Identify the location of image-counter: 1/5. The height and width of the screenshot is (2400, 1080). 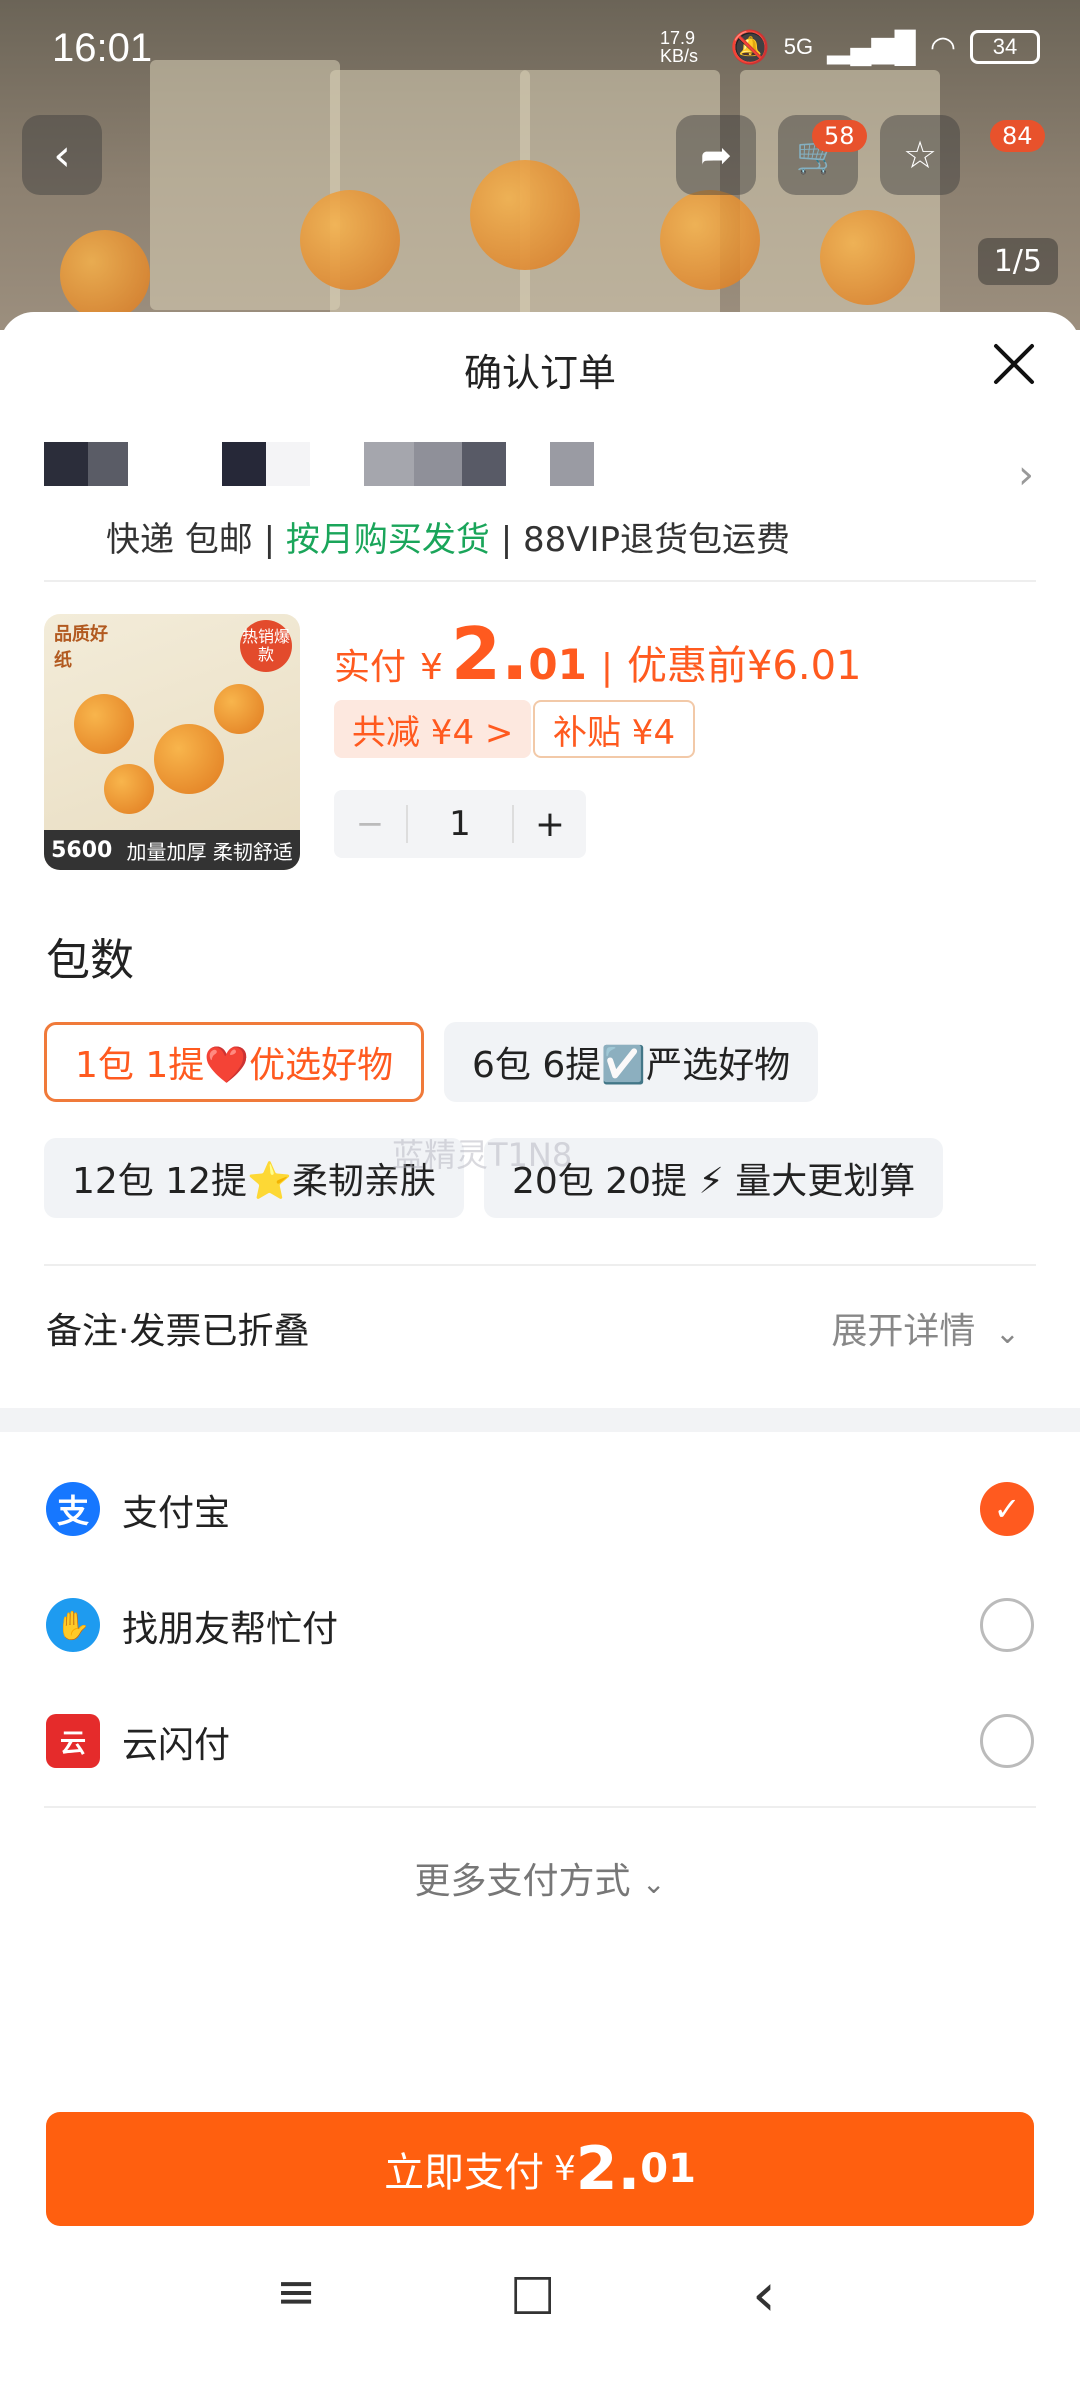
(1017, 261).